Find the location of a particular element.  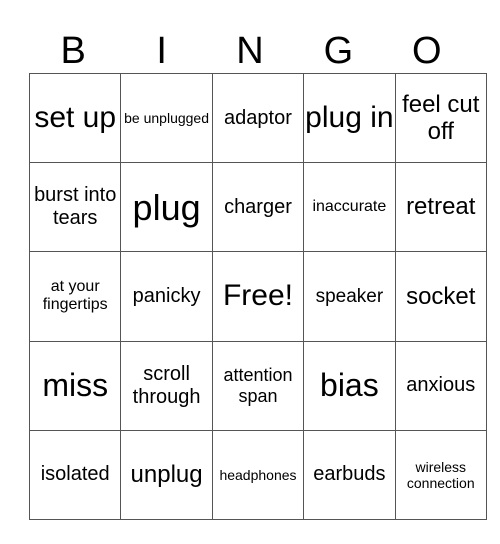

bingo-cell: miss is located at coordinates (75, 385).